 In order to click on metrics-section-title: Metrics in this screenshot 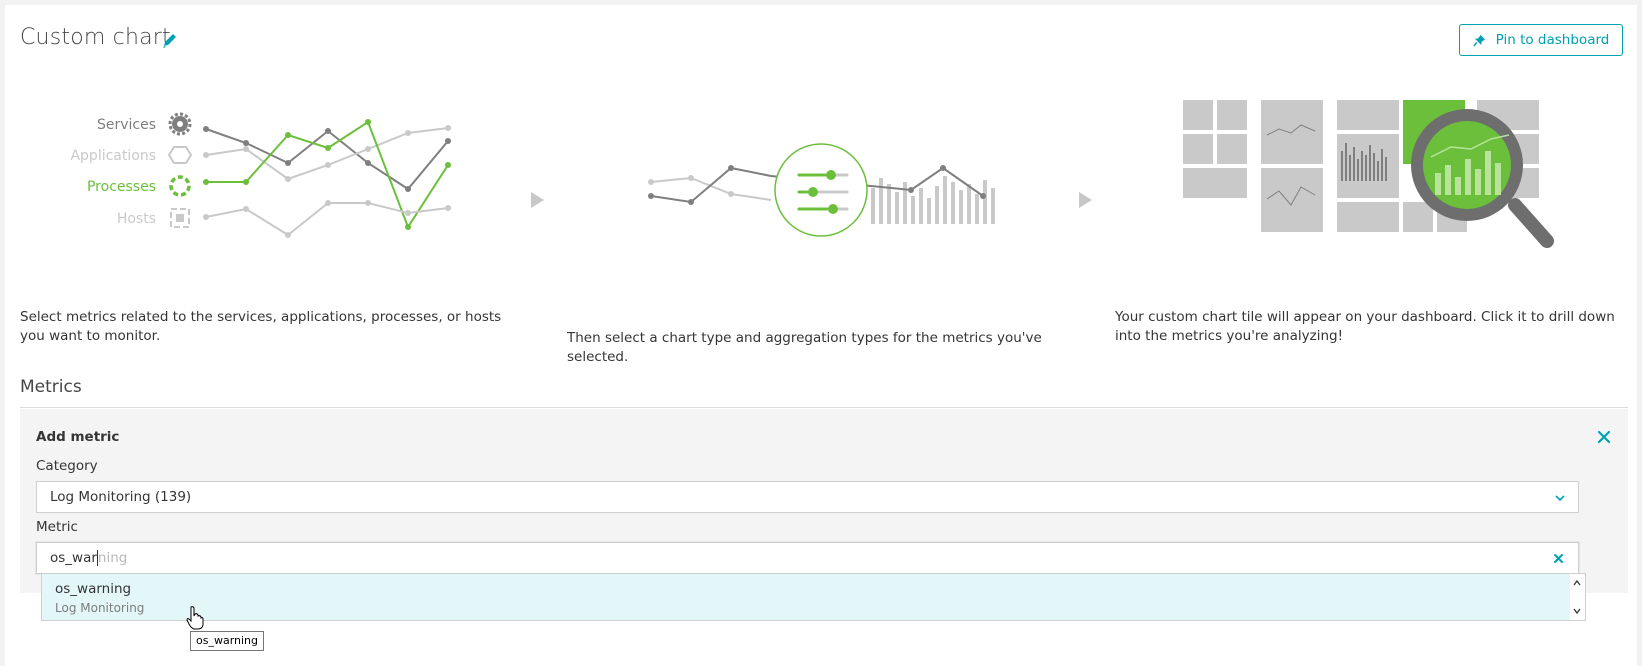, I will do `click(51, 387)`.